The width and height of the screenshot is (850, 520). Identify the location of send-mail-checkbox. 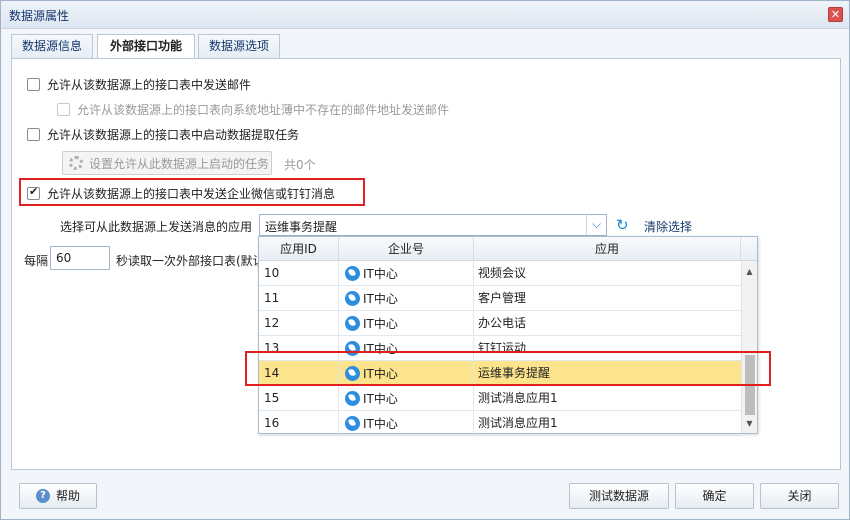
(33, 84).